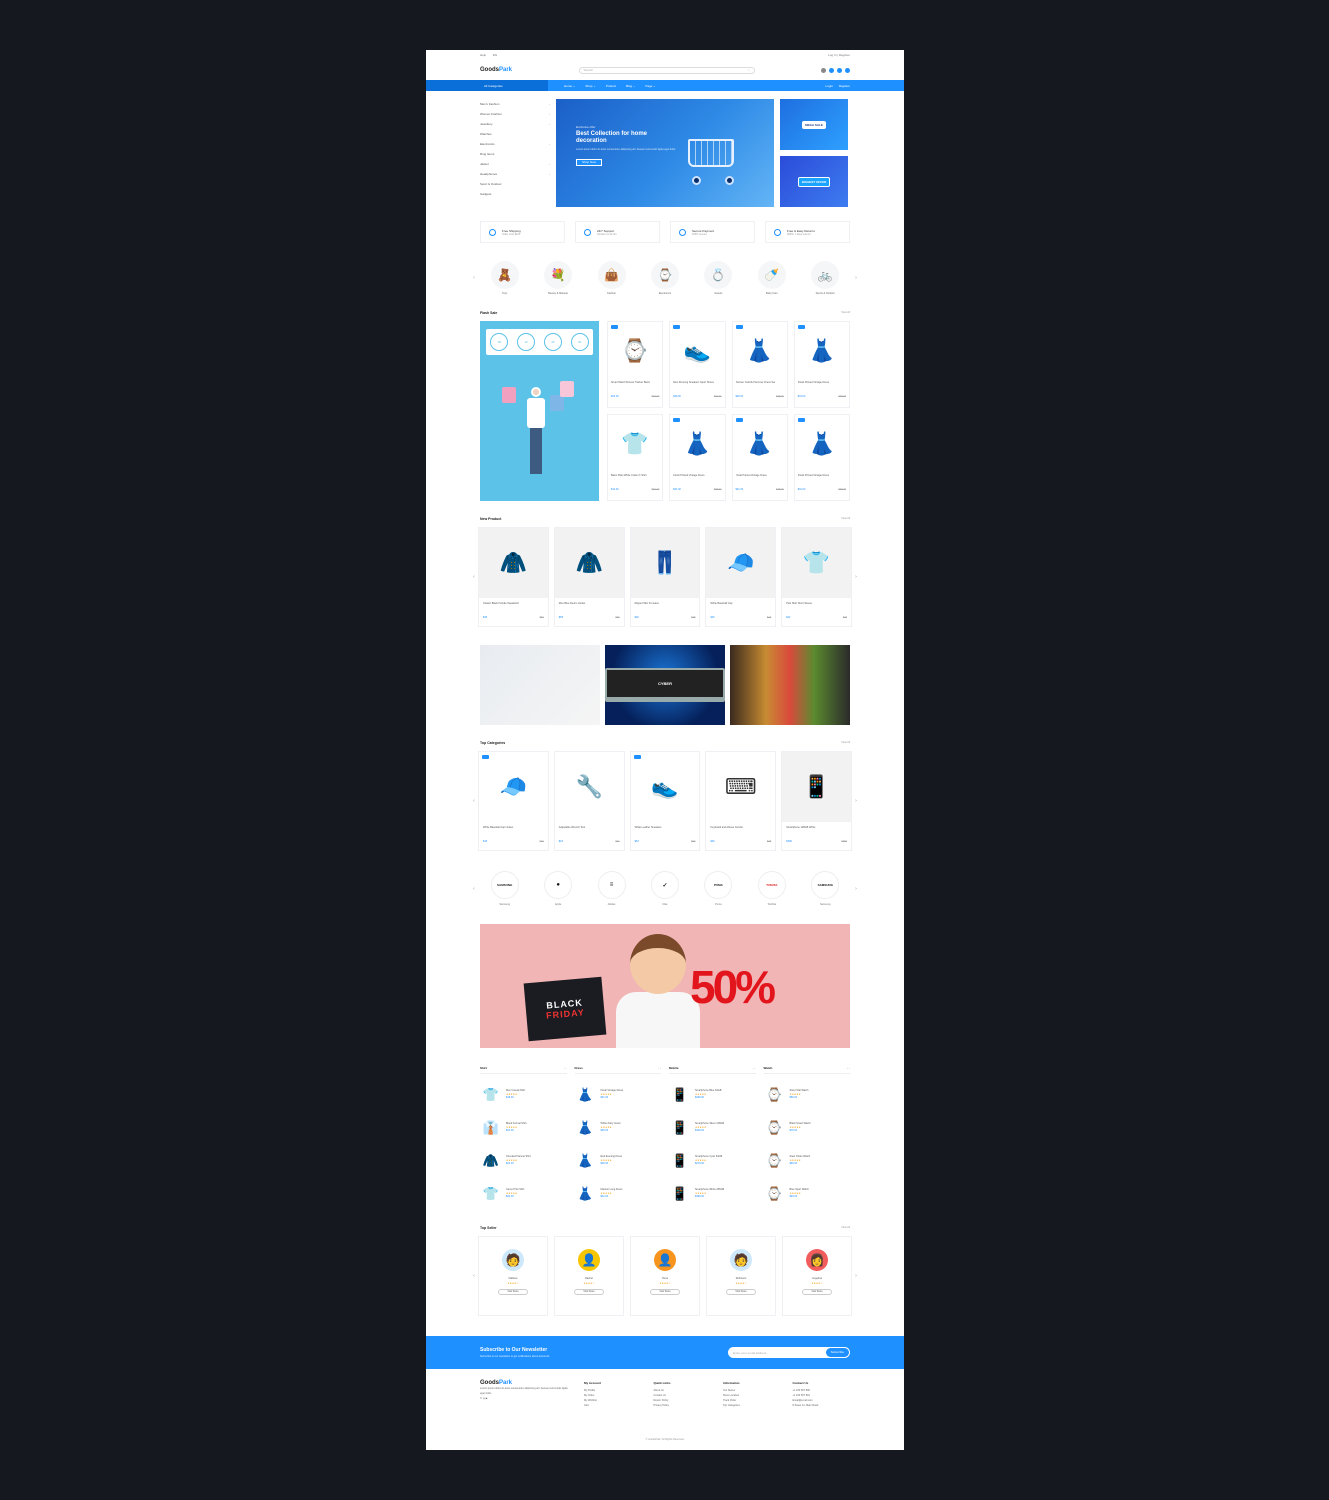 The height and width of the screenshot is (1500, 1329). What do you see at coordinates (515, 134) in the screenshot?
I see `sidebar-category: Watches` at bounding box center [515, 134].